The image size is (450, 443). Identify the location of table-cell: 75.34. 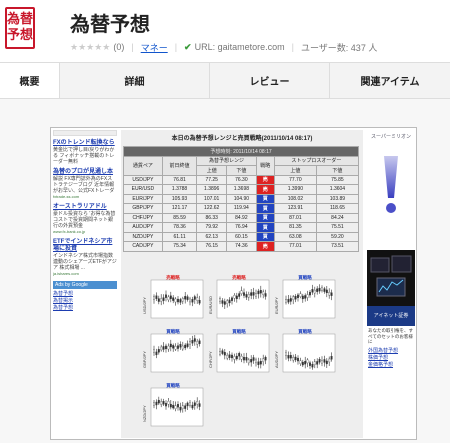
(179, 246).